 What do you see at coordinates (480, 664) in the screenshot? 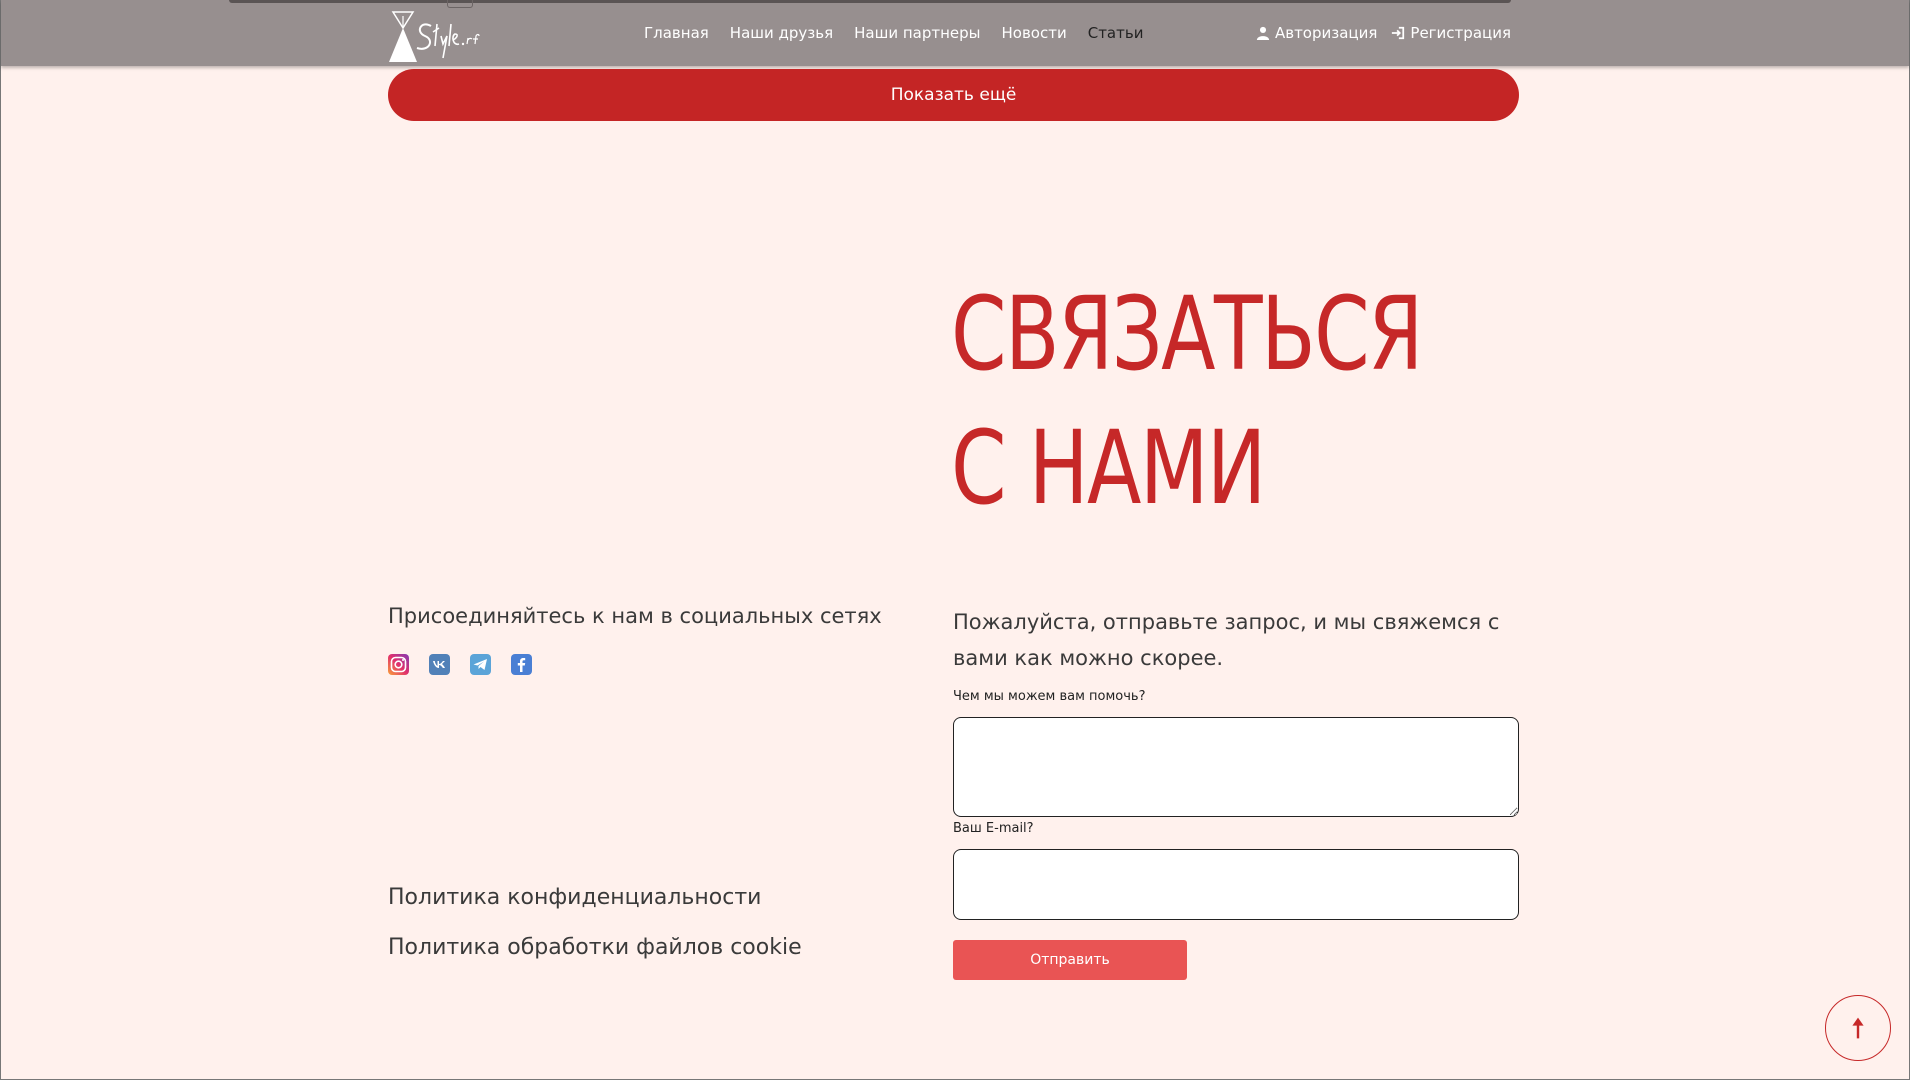
I see `telegram-icon` at bounding box center [480, 664].